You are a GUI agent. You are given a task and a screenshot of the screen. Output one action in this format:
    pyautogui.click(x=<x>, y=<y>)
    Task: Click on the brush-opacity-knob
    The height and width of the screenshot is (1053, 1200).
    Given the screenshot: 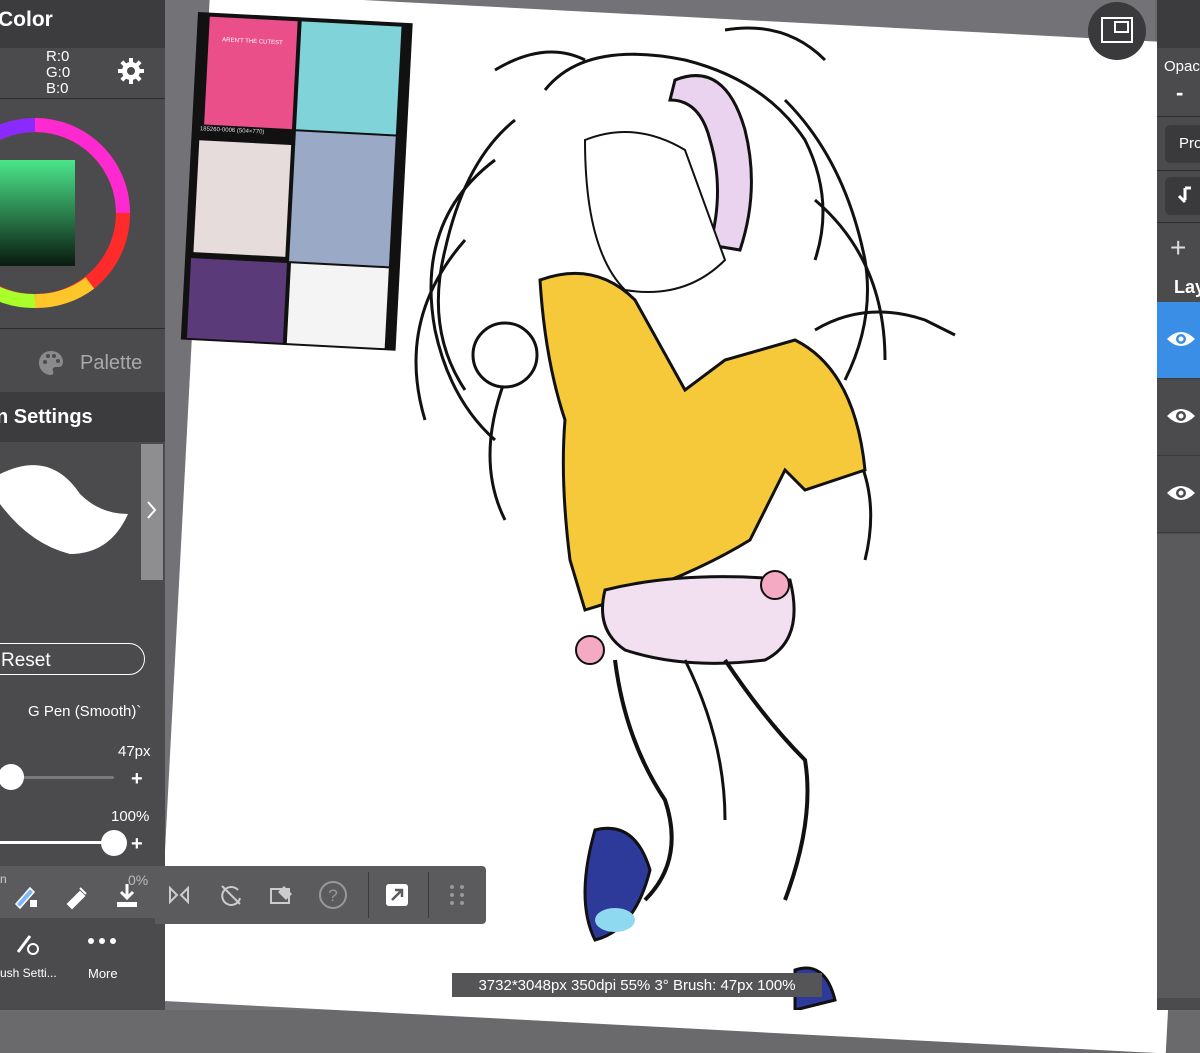 What is the action you would take?
    pyautogui.click(x=114, y=843)
    